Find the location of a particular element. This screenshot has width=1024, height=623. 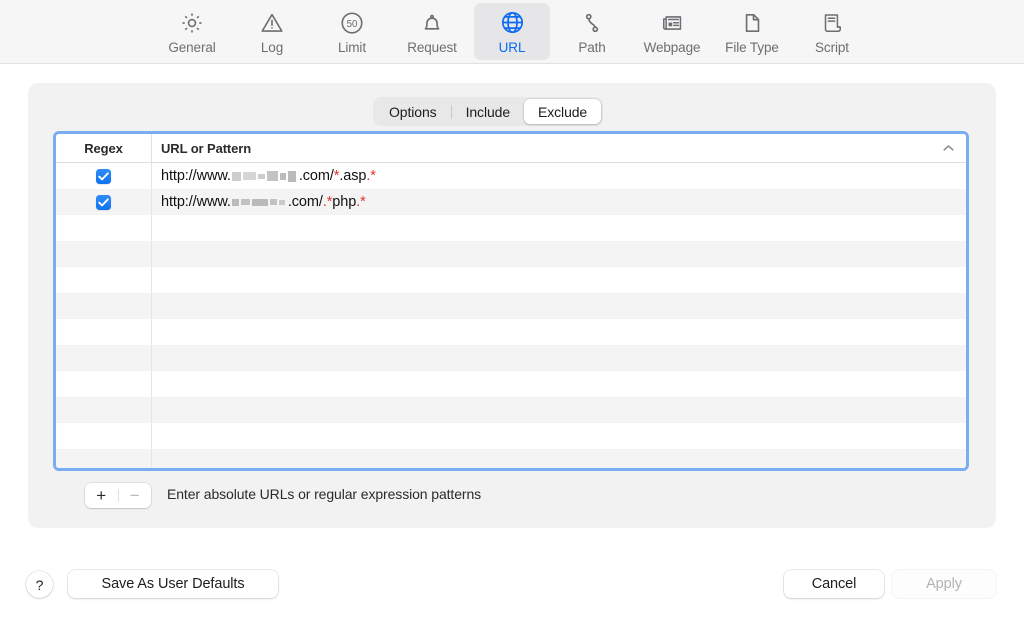

remove-pattern-button: − is located at coordinates (134, 495).